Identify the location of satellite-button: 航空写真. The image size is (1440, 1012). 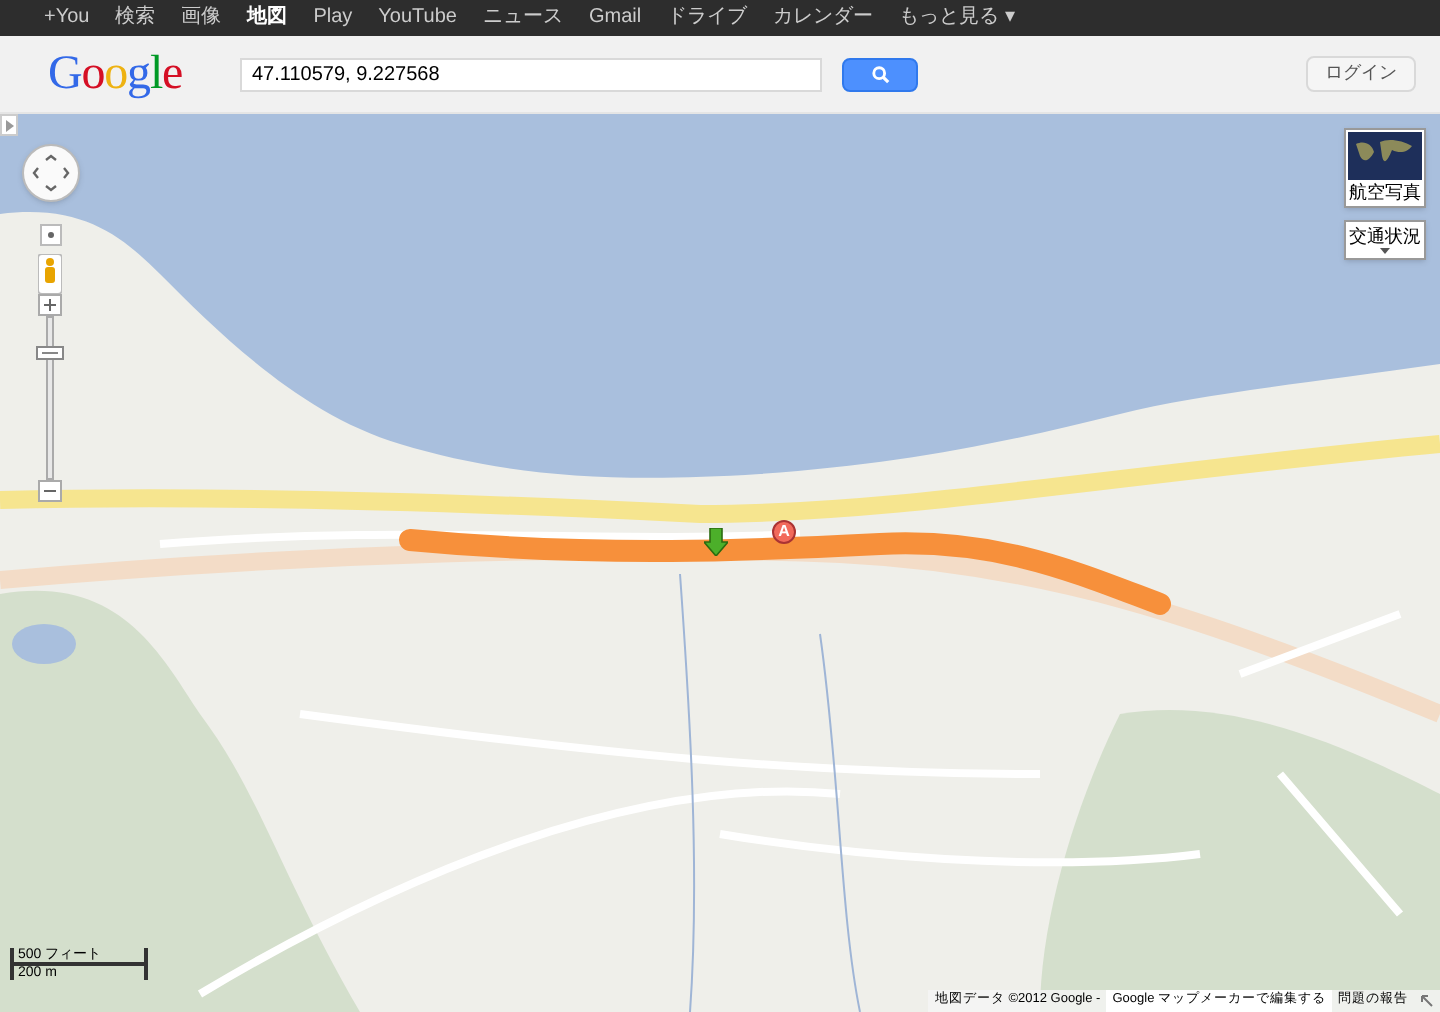
(1385, 168).